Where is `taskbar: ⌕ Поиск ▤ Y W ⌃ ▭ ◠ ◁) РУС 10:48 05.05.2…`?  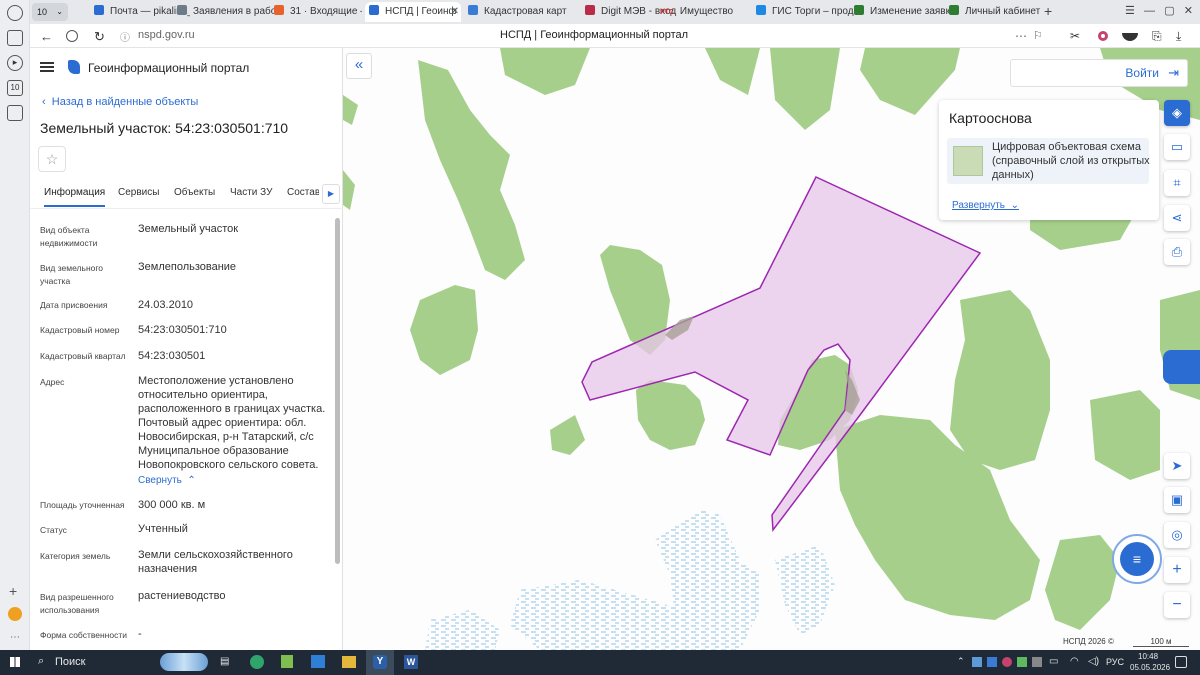
taskbar: ⌕ Поиск ▤ Y W ⌃ ▭ ◠ ◁) РУС 10:48 05.05.2… is located at coordinates (600, 662).